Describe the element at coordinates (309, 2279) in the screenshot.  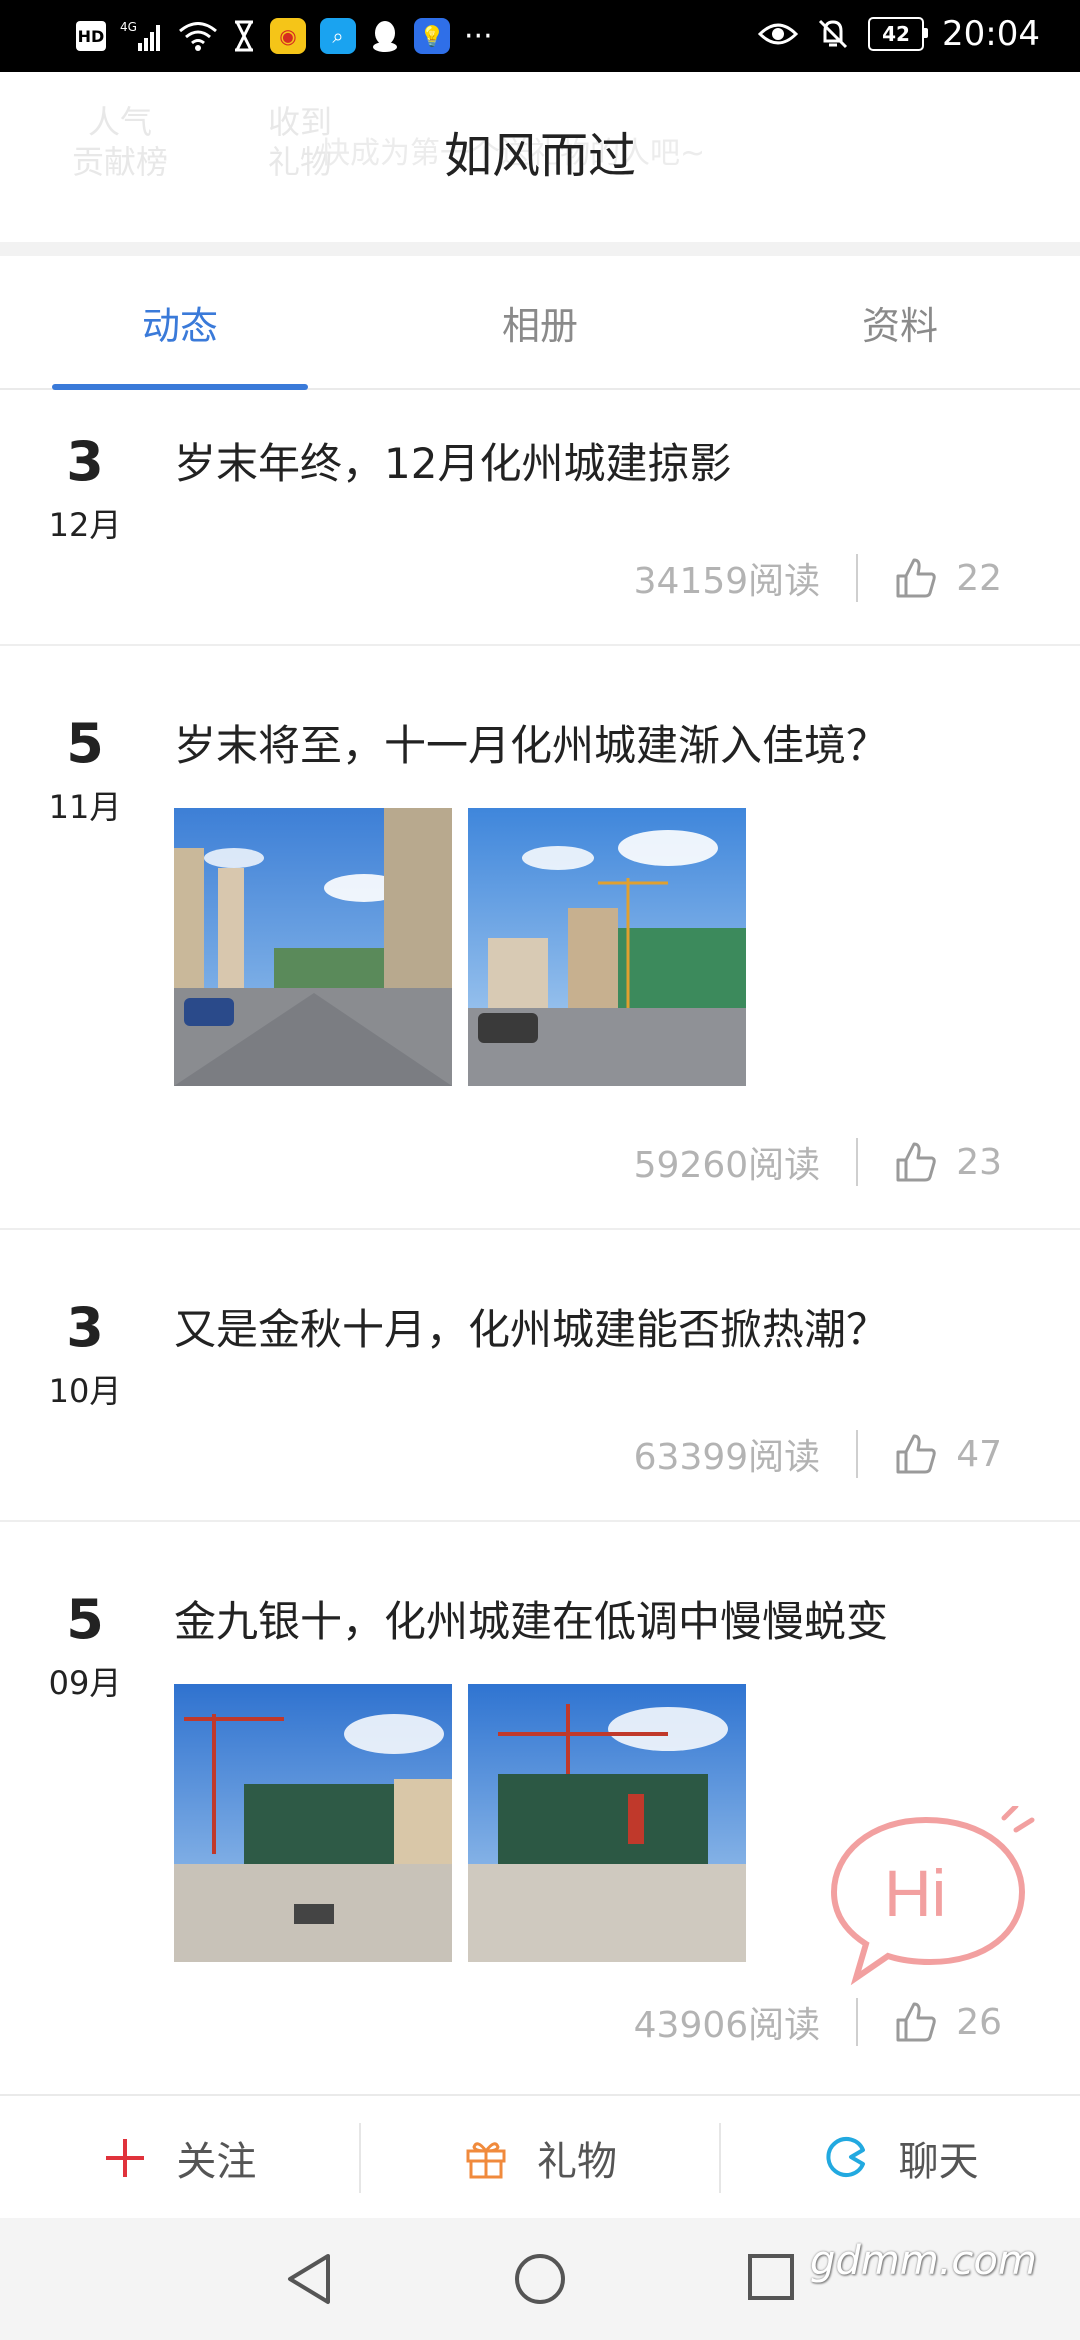
I see `back-icon` at that location.